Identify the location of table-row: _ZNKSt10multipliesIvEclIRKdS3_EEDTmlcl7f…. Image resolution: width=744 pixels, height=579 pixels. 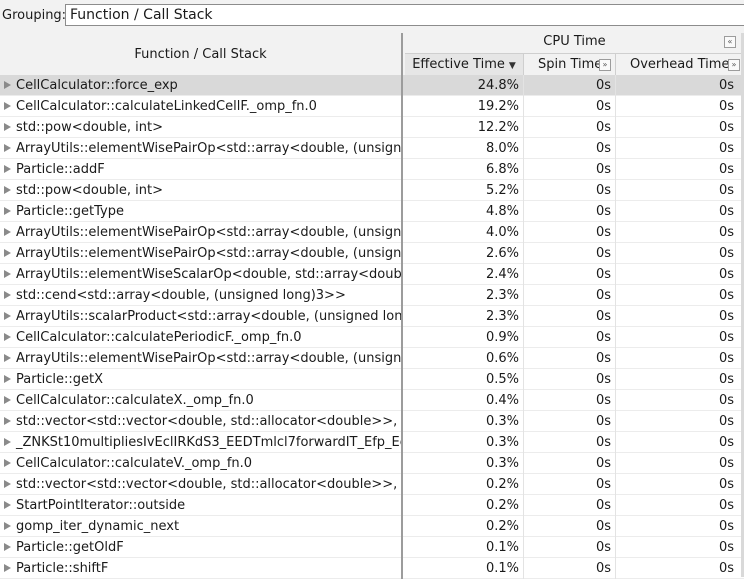
(372, 442).